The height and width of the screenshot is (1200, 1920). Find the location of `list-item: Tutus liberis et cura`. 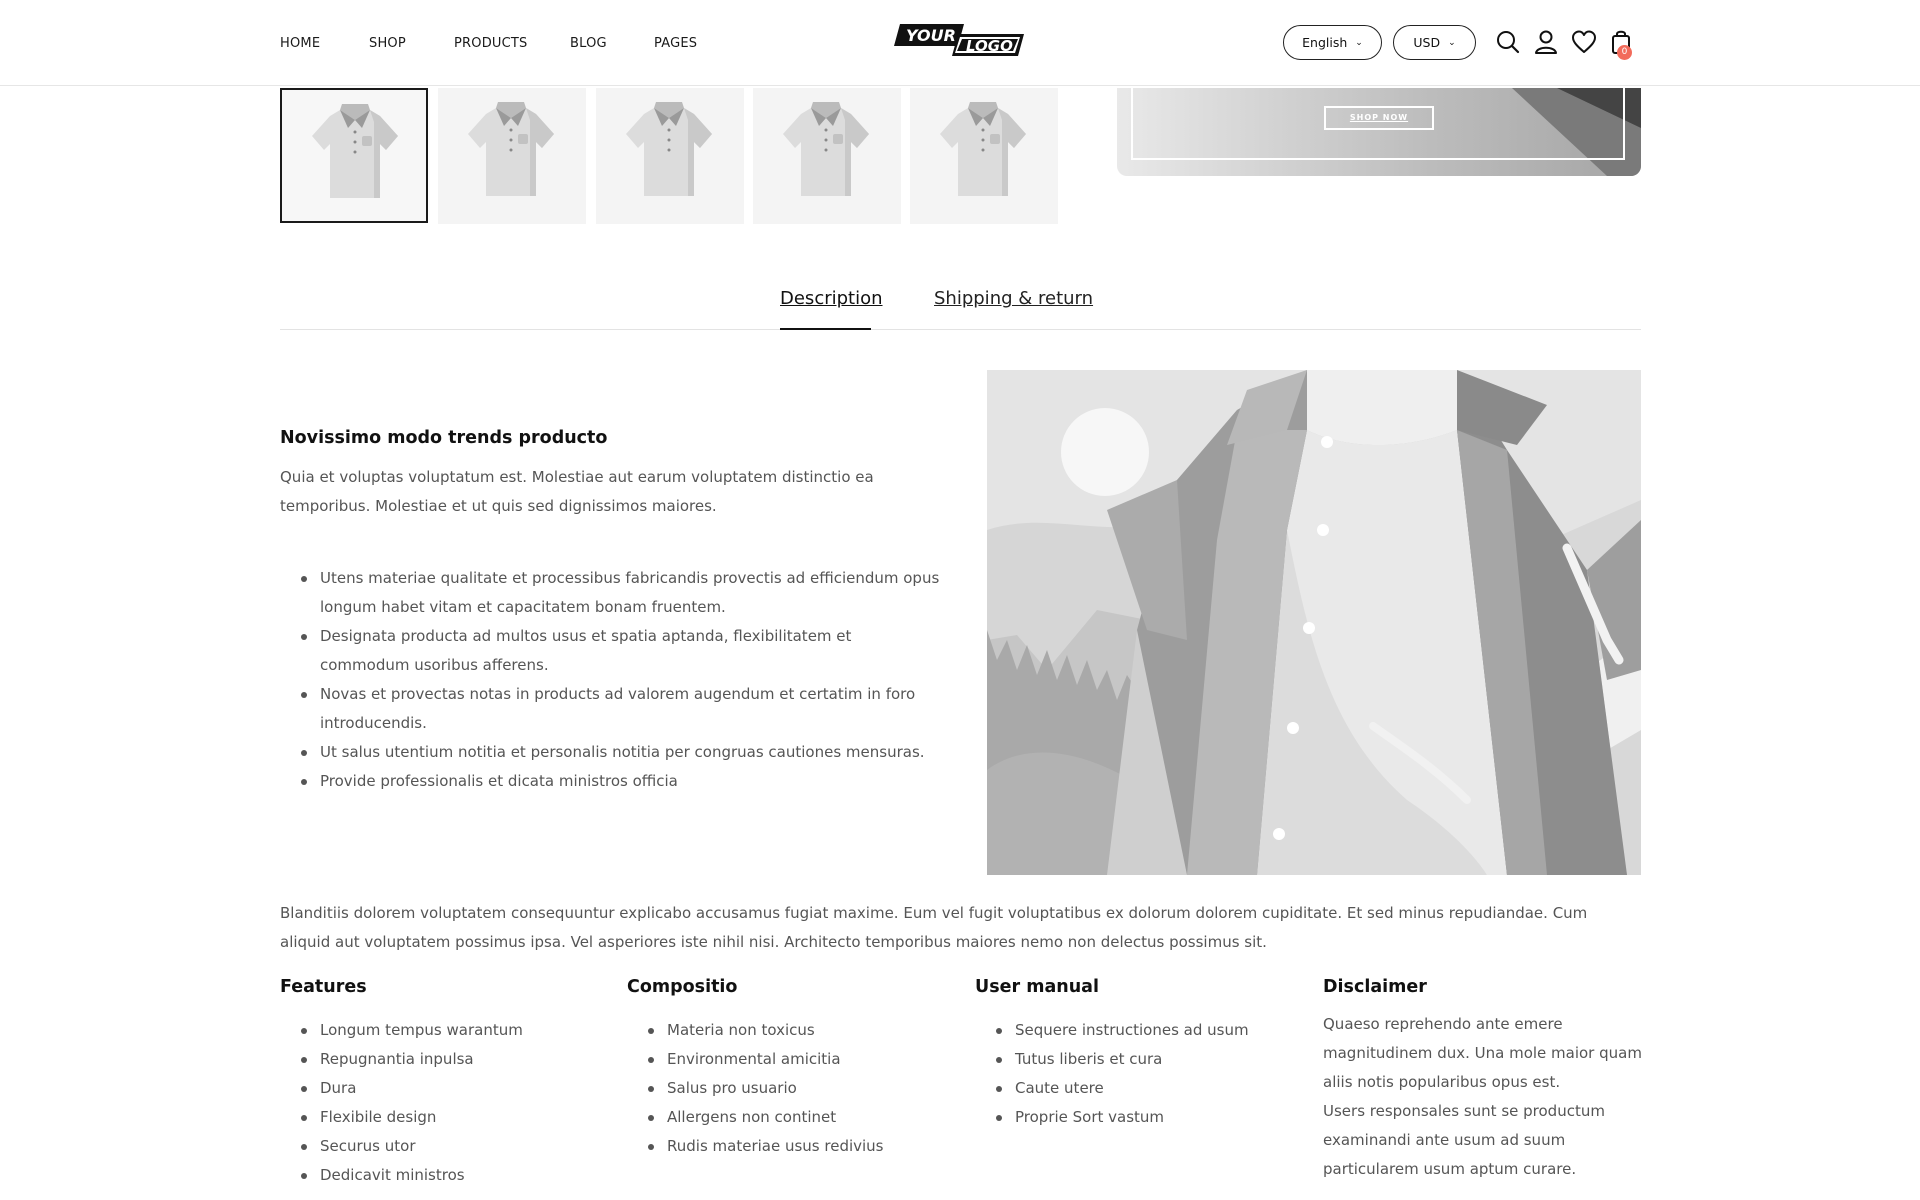

list-item: Tutus liberis et cura is located at coordinates (1140, 1059).